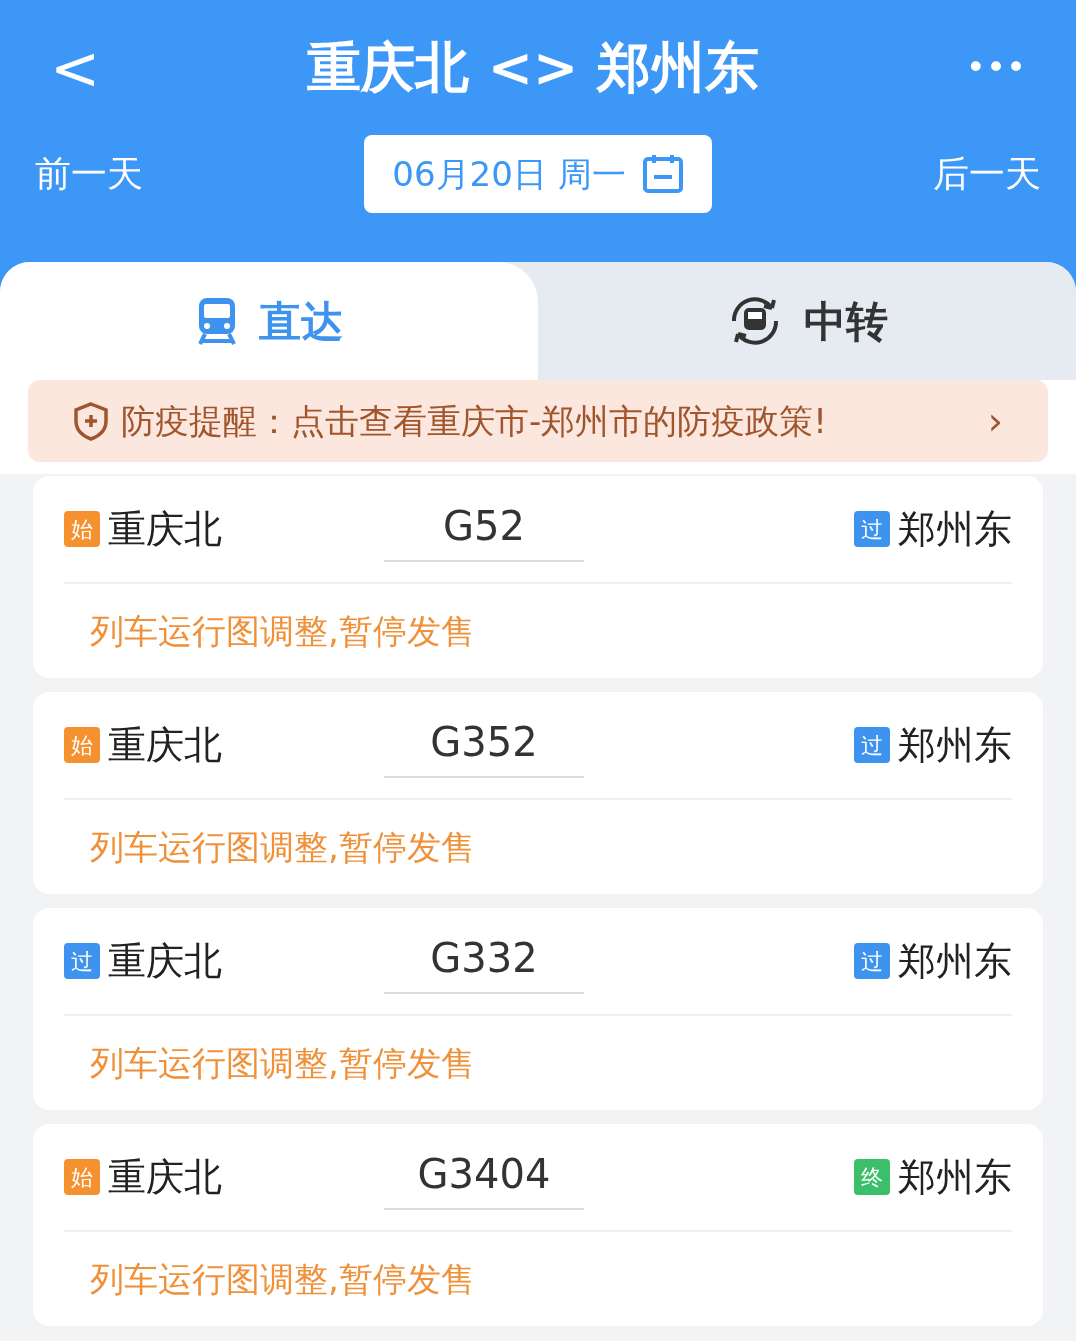 This screenshot has width=1076, height=1341. What do you see at coordinates (995, 421) in the screenshot?
I see `chevron-icon: ›` at bounding box center [995, 421].